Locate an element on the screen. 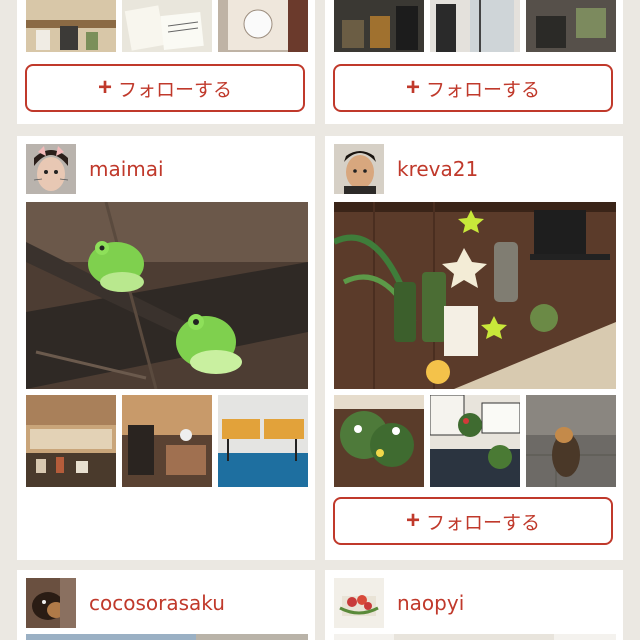  user-card-1: + フォローする is located at coordinates (166, 62).